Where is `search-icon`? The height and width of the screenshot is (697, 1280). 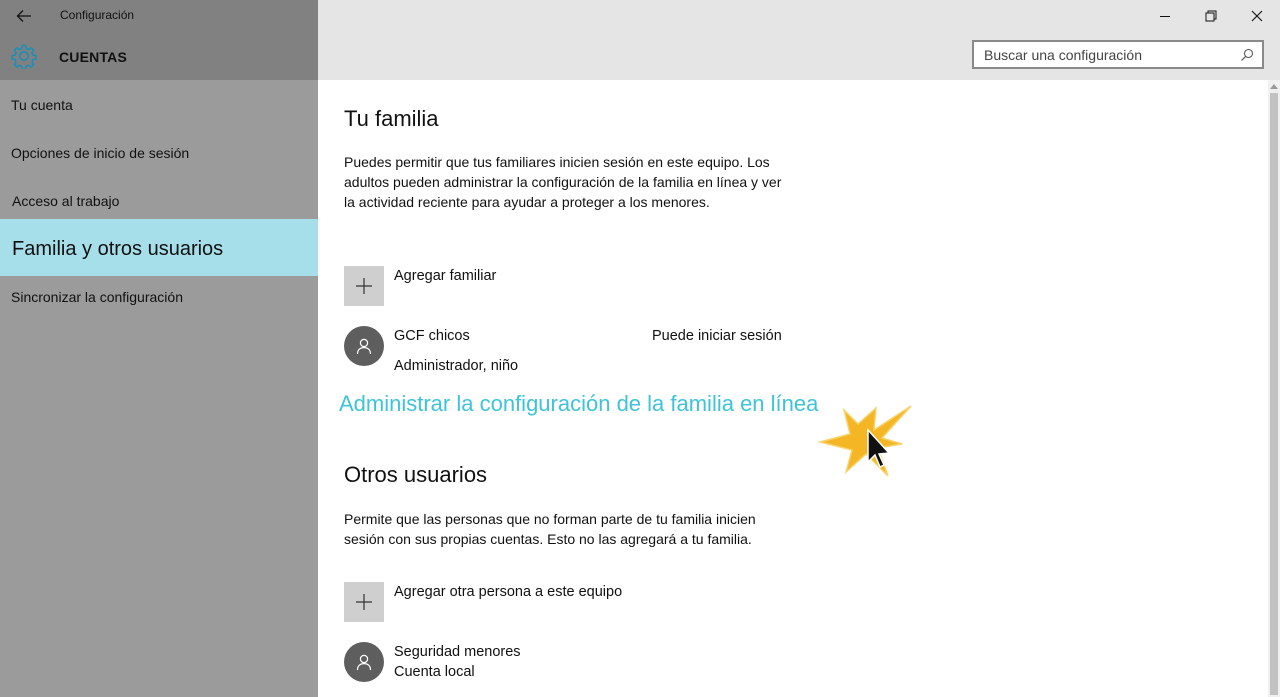 search-icon is located at coordinates (1247, 55).